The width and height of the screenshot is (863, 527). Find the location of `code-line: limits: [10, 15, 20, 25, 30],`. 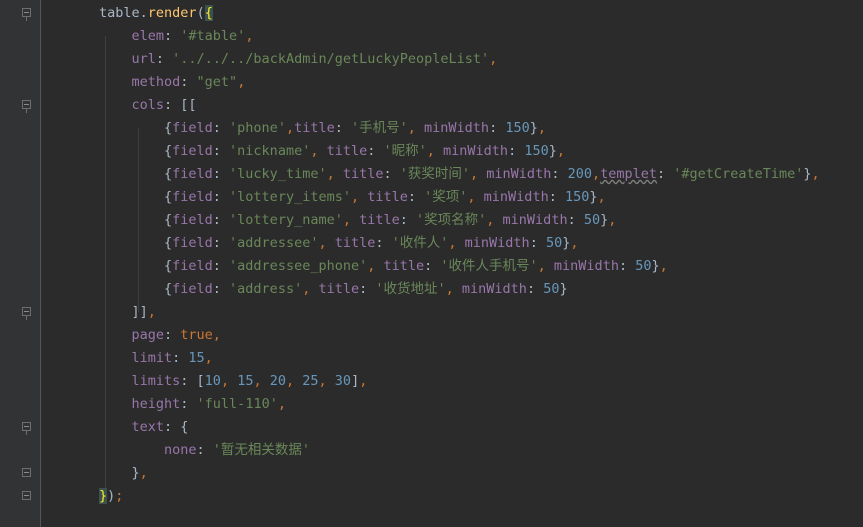

code-line: limits: [10, 15, 20, 25, 30], is located at coordinates (250, 381).